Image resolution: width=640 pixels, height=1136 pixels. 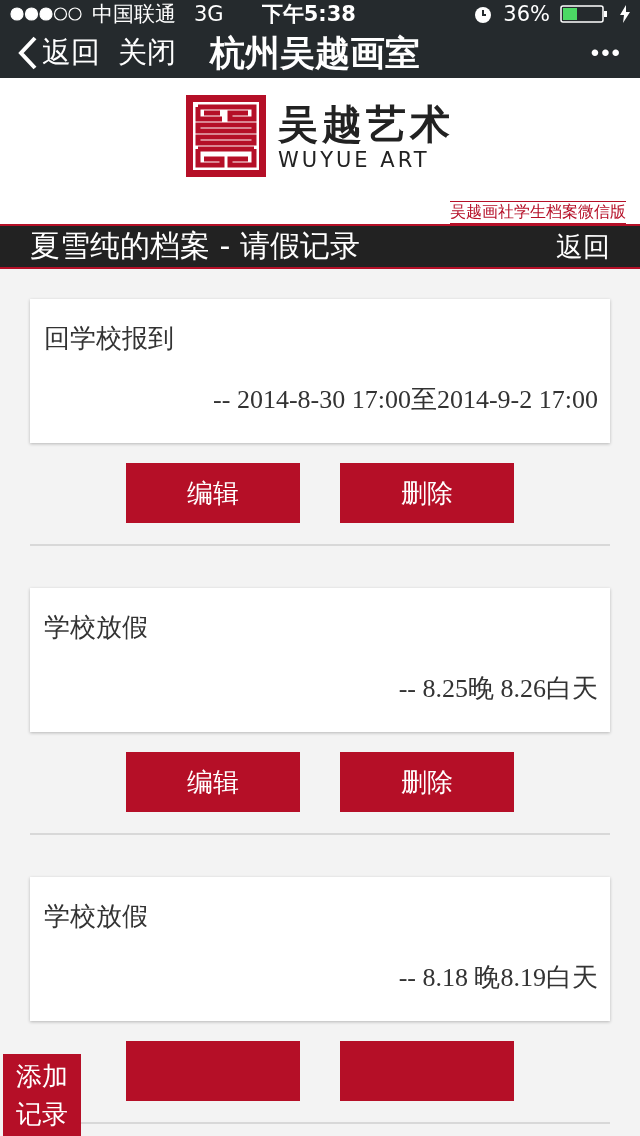 I want to click on battery-icon, so click(x=585, y=14).